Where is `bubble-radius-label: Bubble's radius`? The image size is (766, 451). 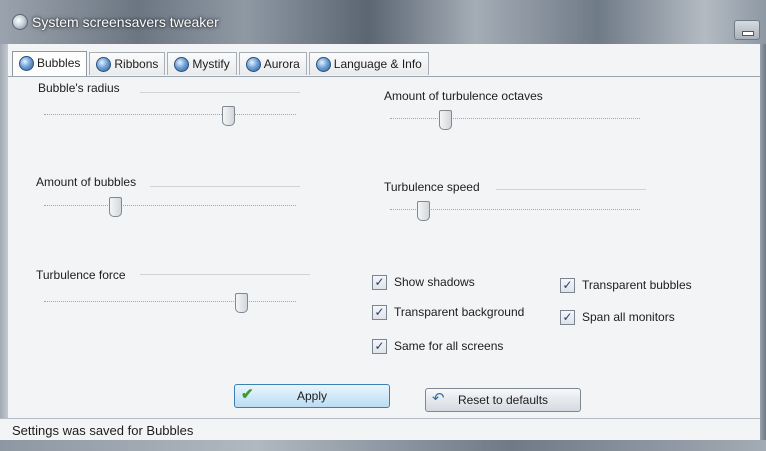 bubble-radius-label: Bubble's radius is located at coordinates (80, 88).